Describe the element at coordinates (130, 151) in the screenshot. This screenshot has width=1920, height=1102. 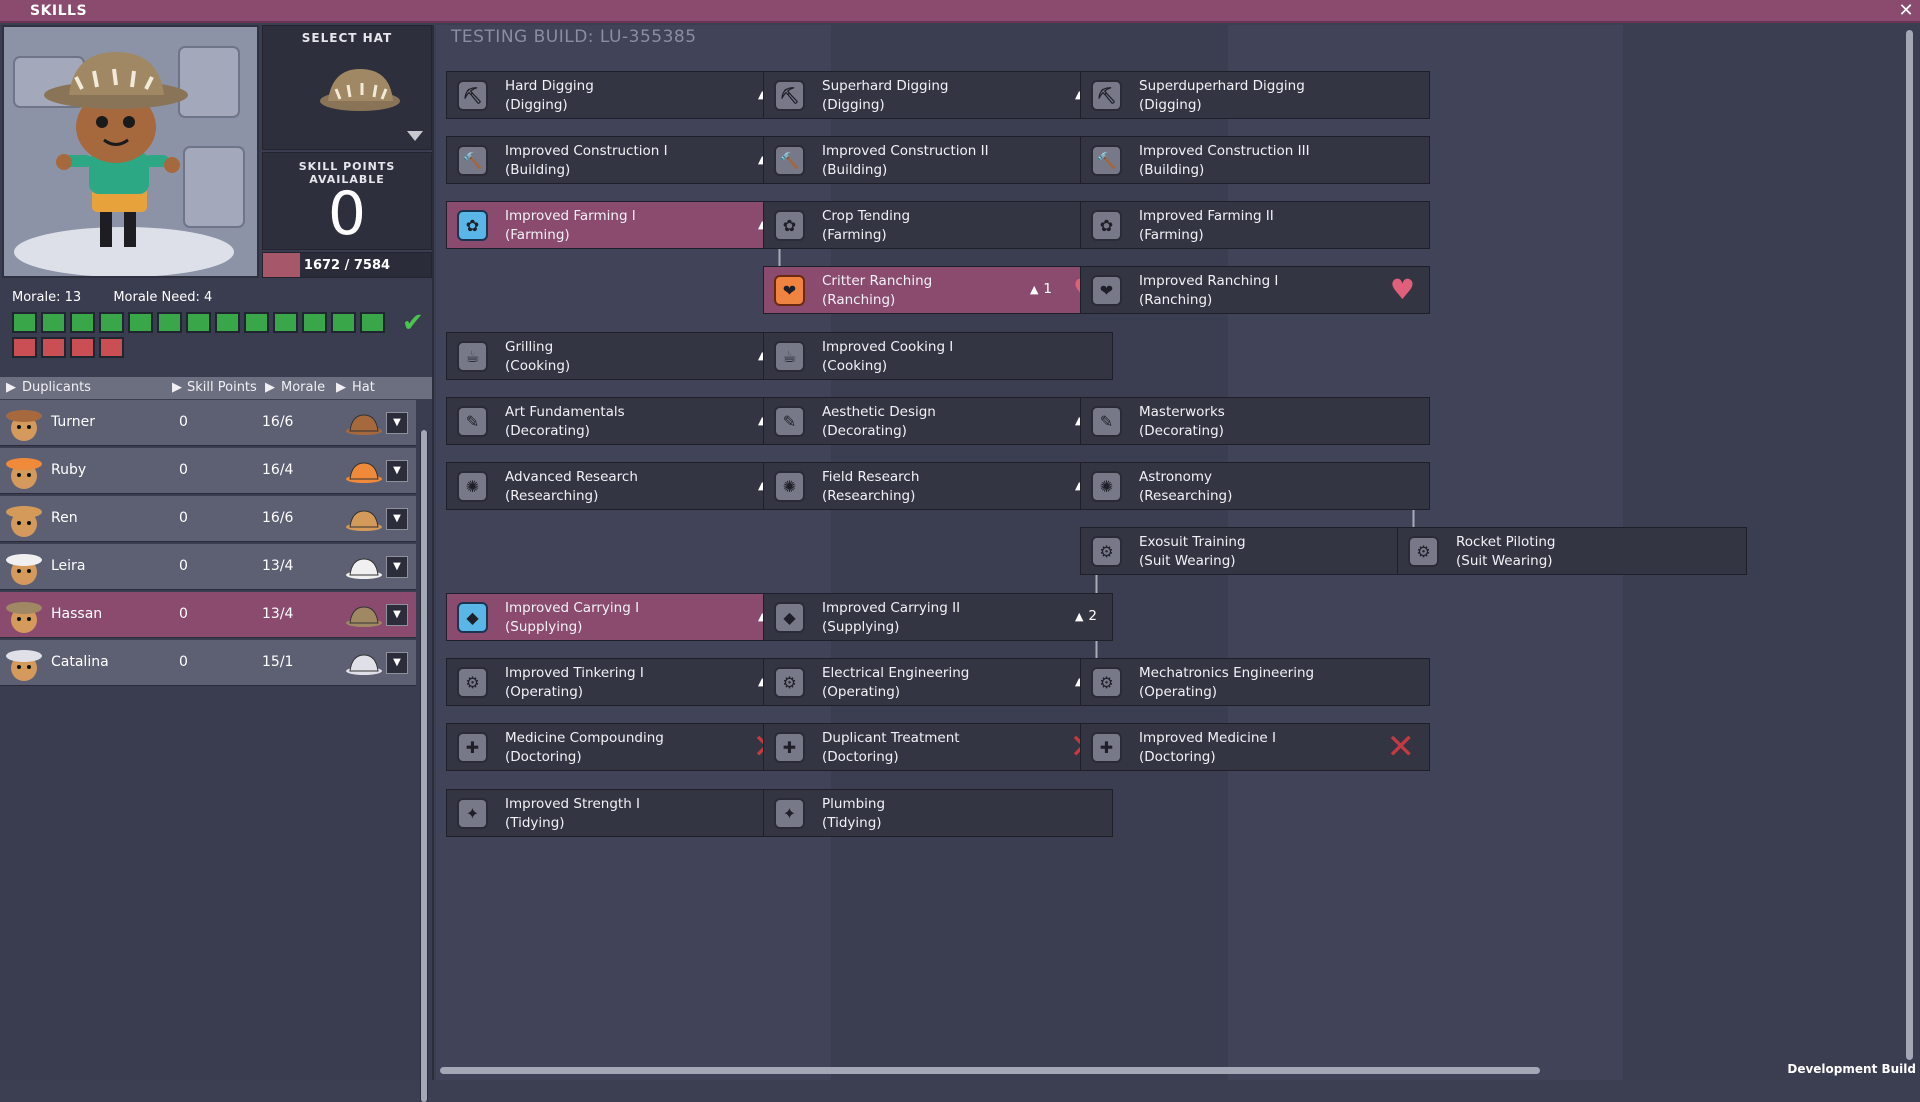
I see `portrait-illustration` at that location.